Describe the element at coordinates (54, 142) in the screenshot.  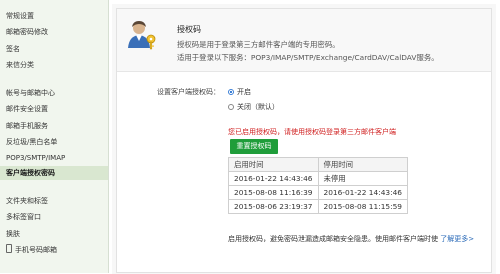
I see `sidebar-item-antispam: 反垃圾/黑白名单` at that location.